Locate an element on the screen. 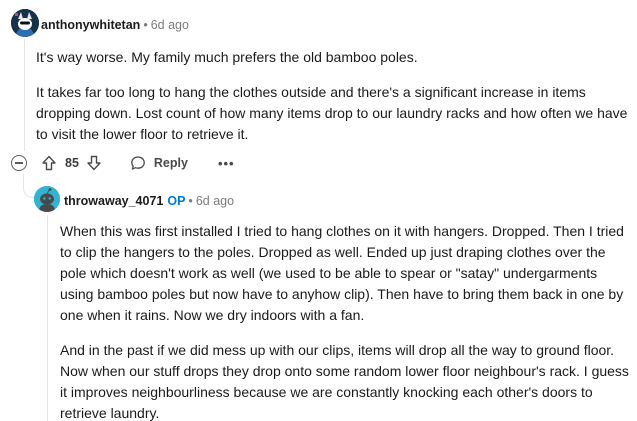 The image size is (637, 421). thread-line is located at coordinates (24, 95).